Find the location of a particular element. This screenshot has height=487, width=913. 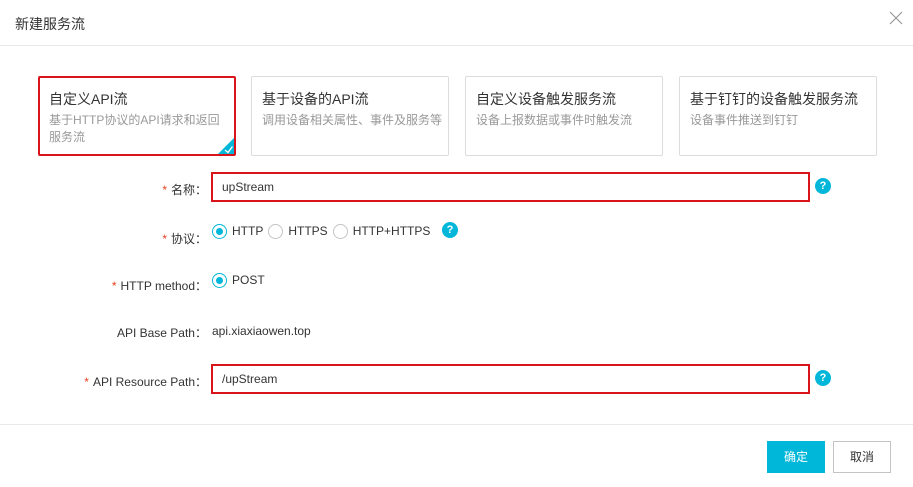

selected-check-icon is located at coordinates (226, 146).